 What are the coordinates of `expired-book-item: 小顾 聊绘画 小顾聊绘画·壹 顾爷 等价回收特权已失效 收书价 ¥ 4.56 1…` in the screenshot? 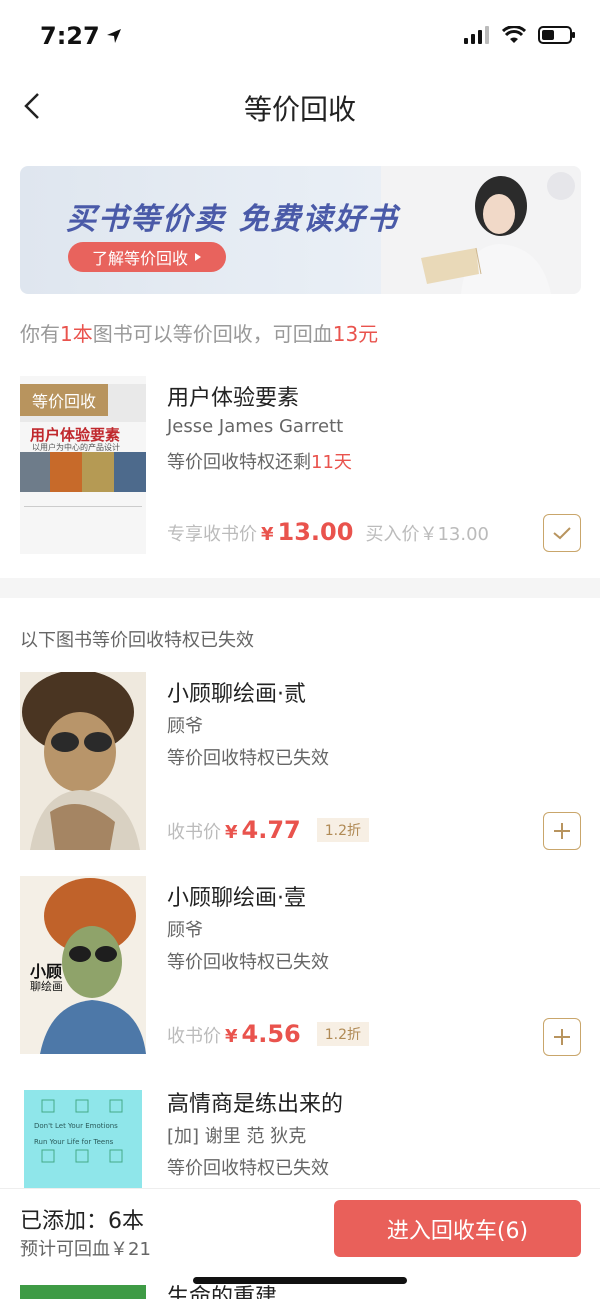 It's located at (300, 966).